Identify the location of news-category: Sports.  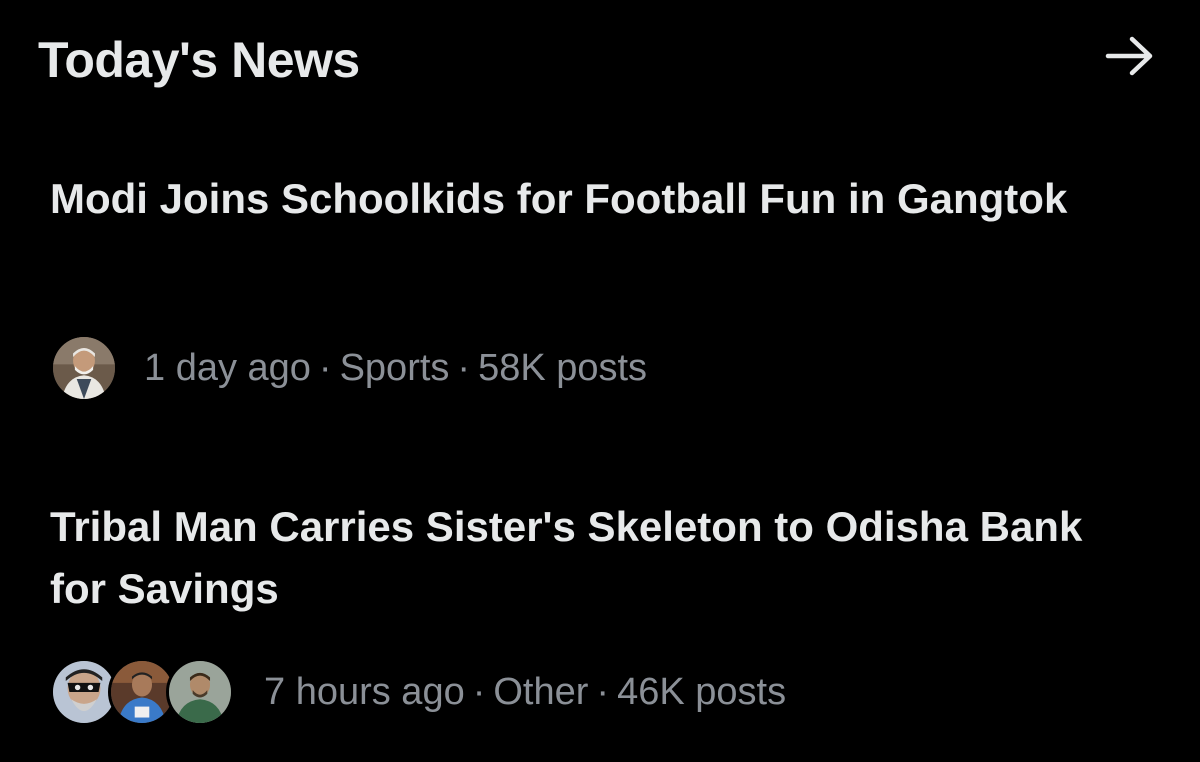
(394, 368).